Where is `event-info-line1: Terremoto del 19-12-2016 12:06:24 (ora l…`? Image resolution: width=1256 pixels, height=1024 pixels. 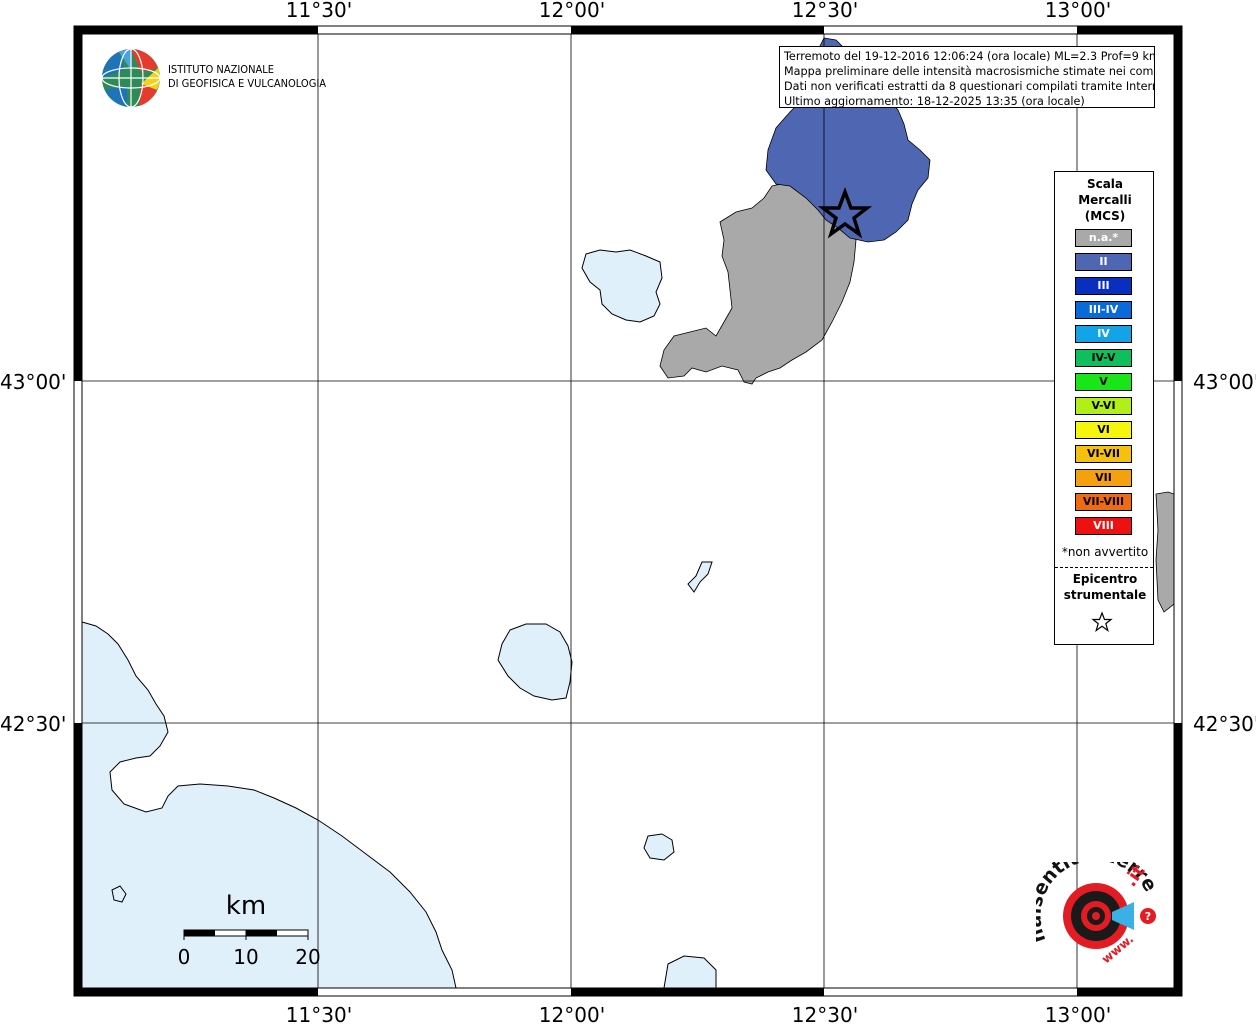 event-info-line1: Terremoto del 19-12-2016 12:06:24 (ora l… is located at coordinates (969, 56).